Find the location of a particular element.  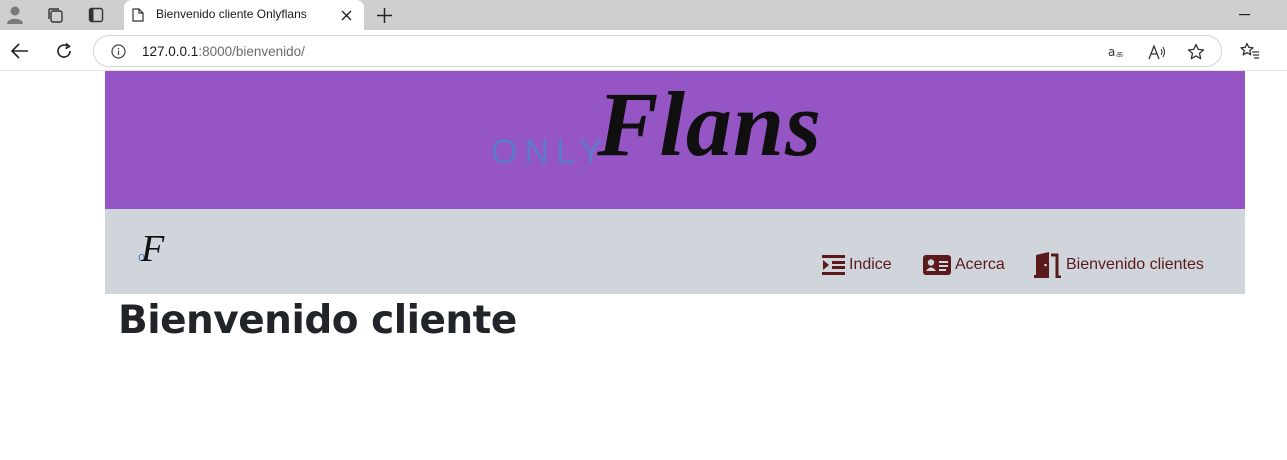

navbar-logo: o F is located at coordinates (155, 250).